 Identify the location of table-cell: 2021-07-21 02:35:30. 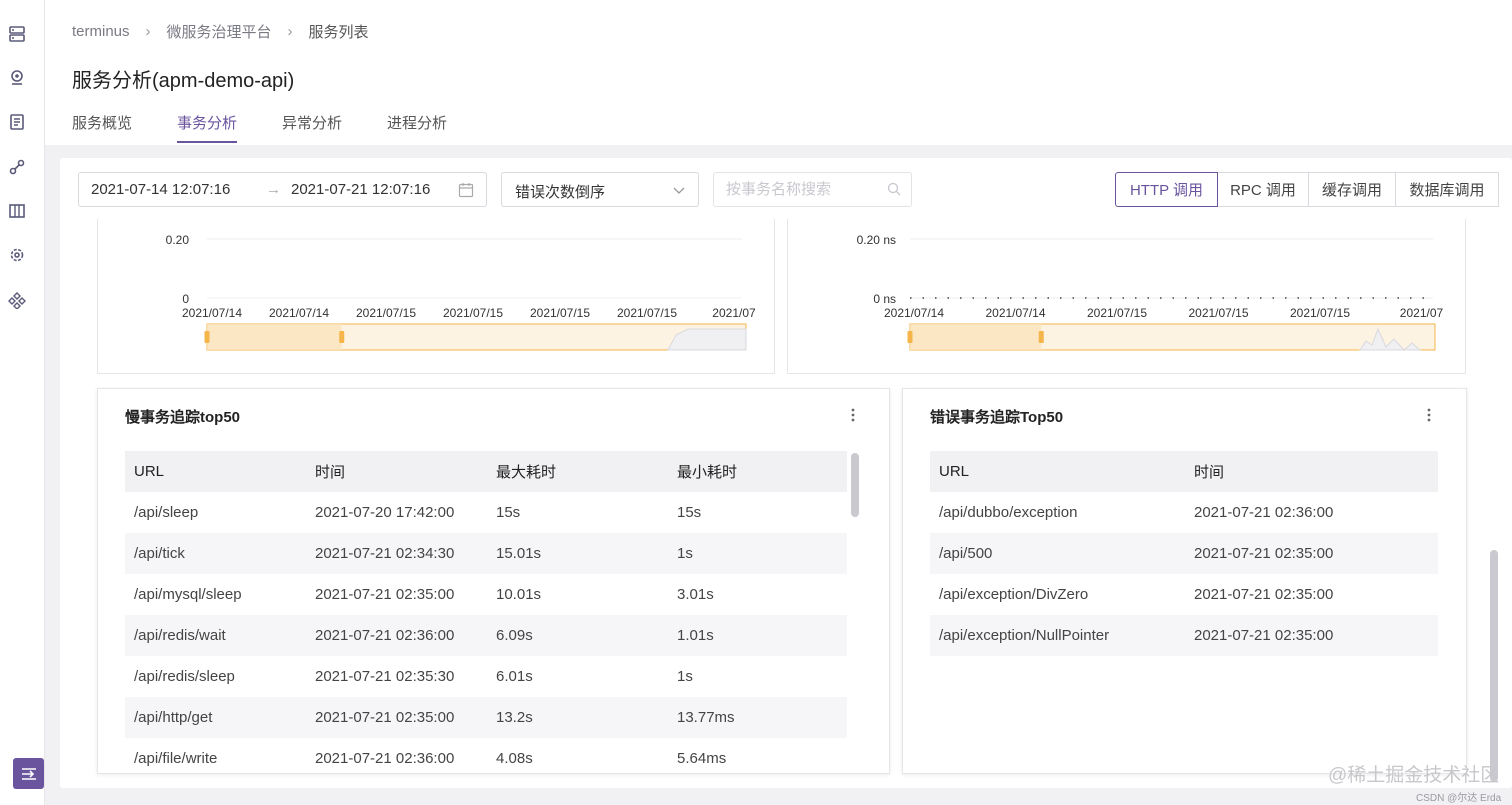
(385, 676).